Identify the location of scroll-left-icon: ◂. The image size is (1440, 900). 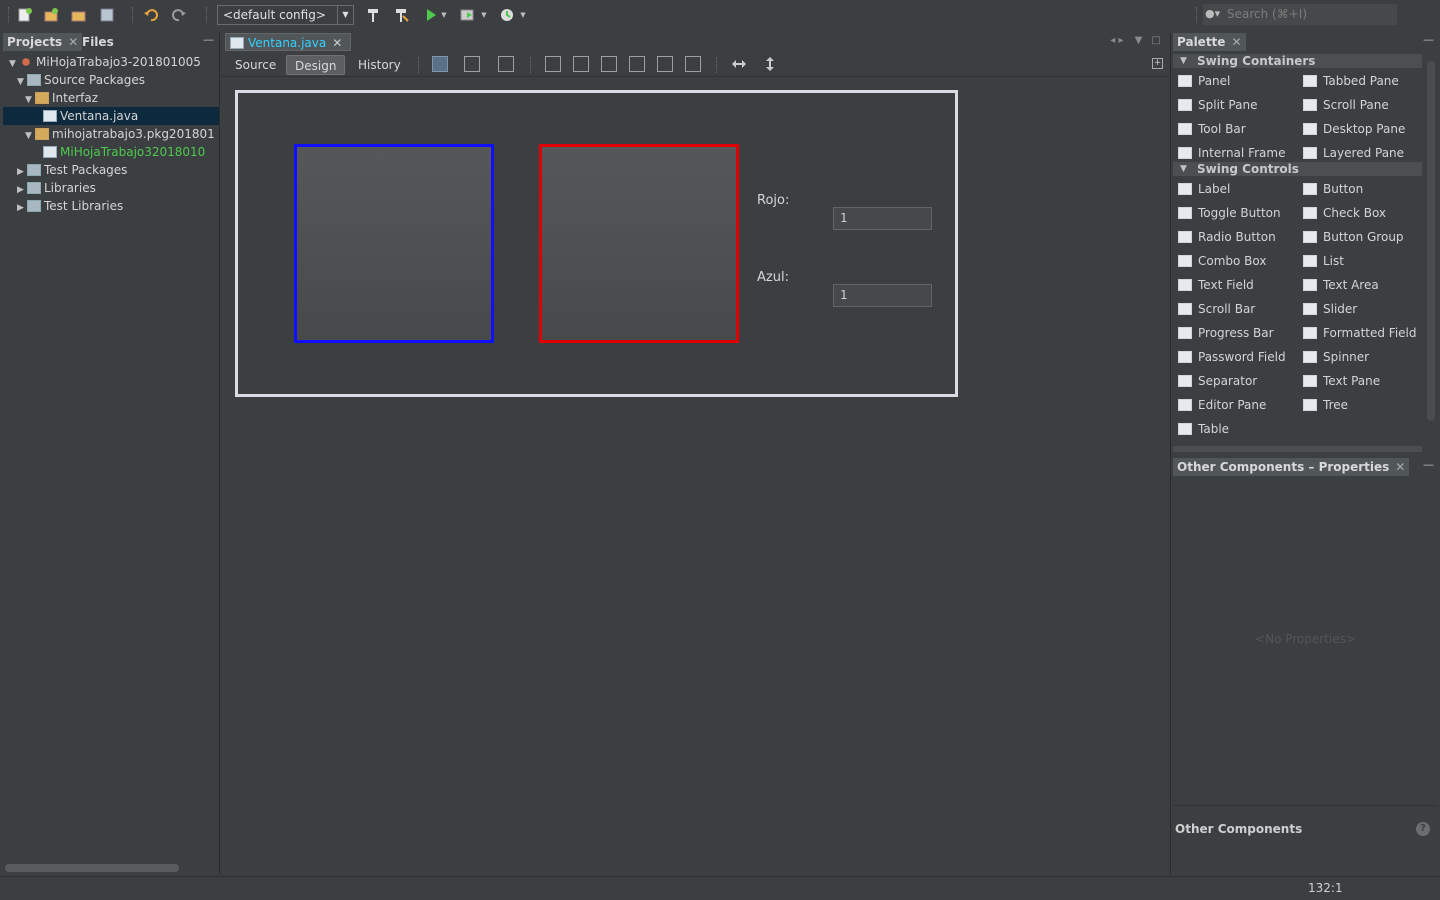
(1112, 40).